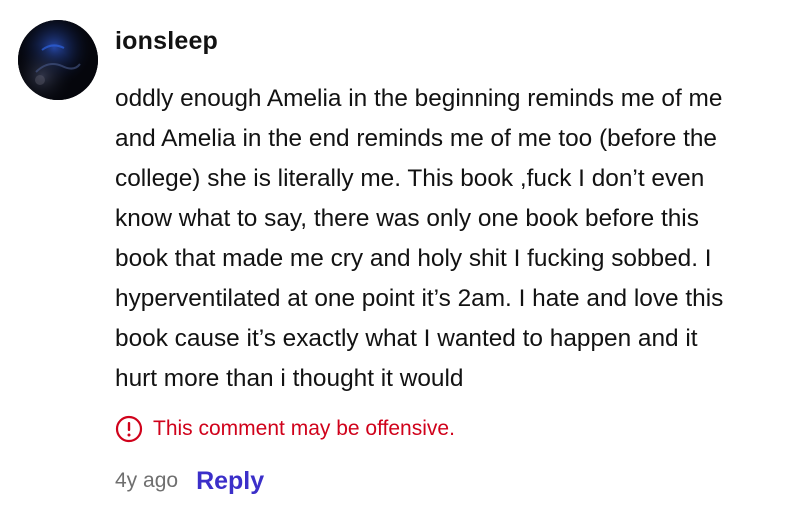  Describe the element at coordinates (289, 378) in the screenshot. I see `comment-line: hurt more than i thought it would` at that location.